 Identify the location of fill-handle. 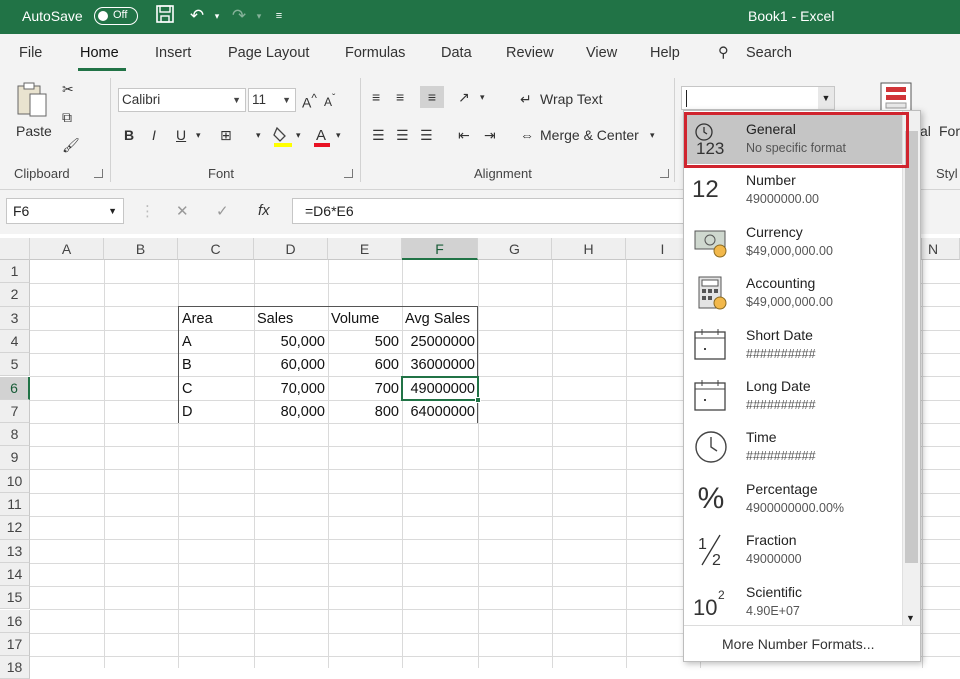
(478, 399).